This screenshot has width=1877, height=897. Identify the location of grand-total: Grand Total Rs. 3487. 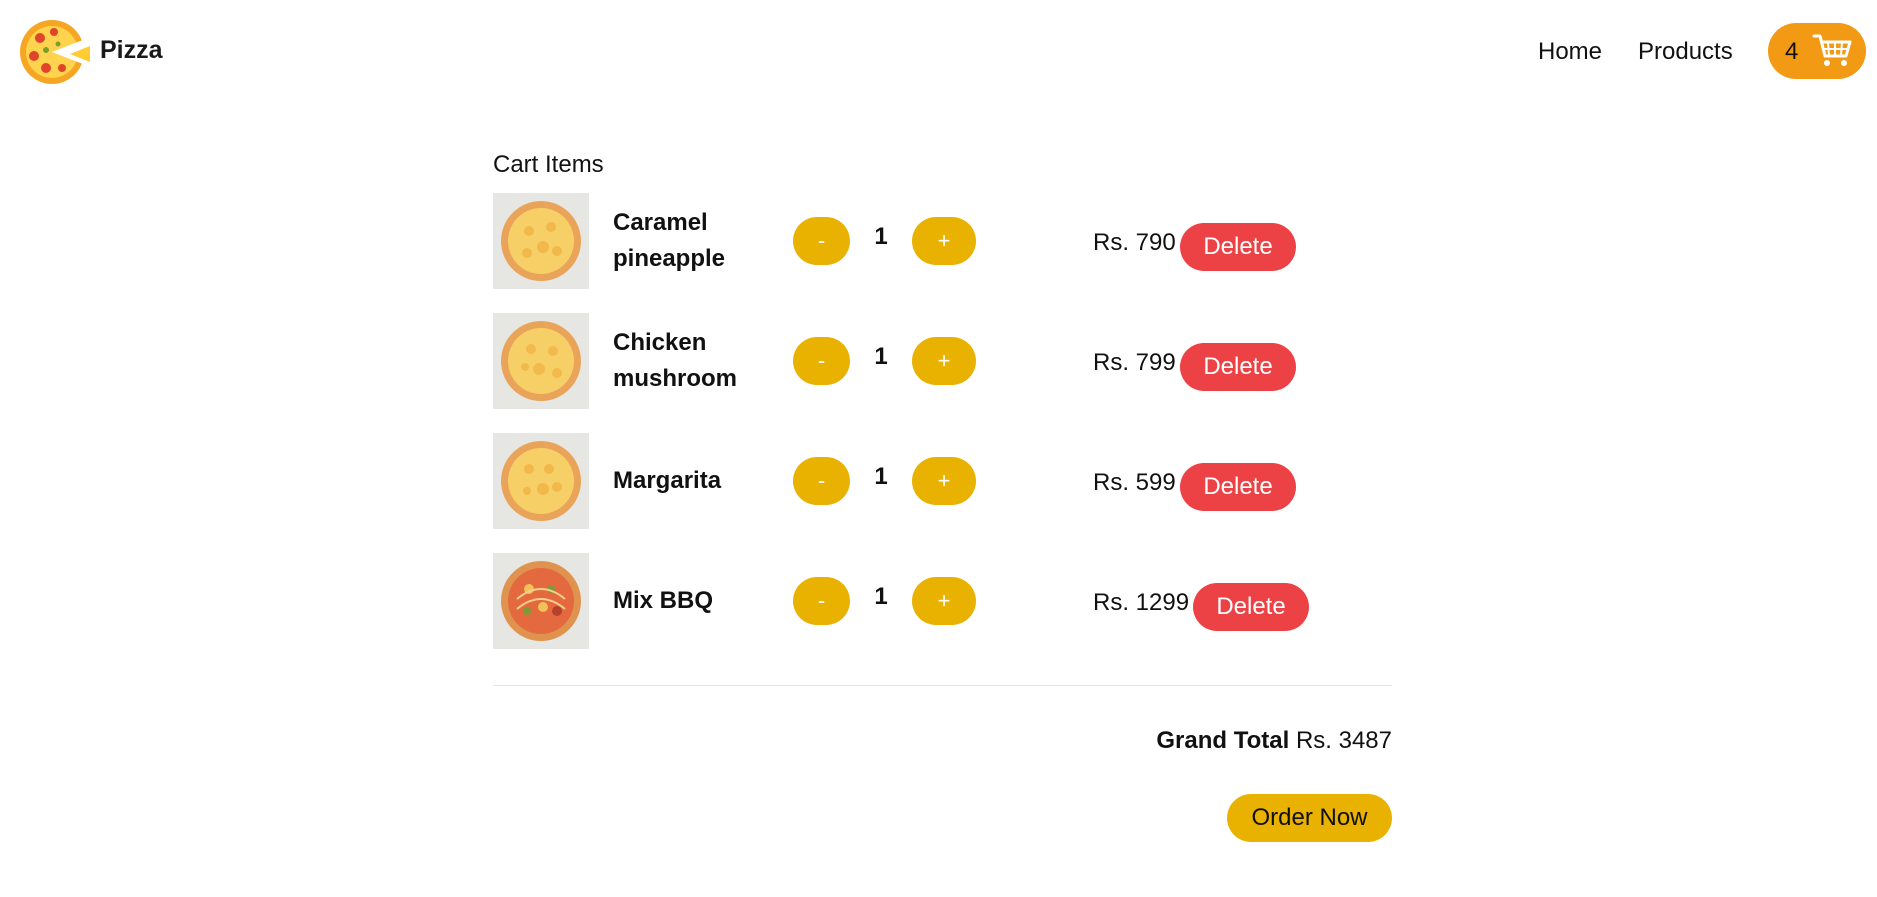
(1274, 741).